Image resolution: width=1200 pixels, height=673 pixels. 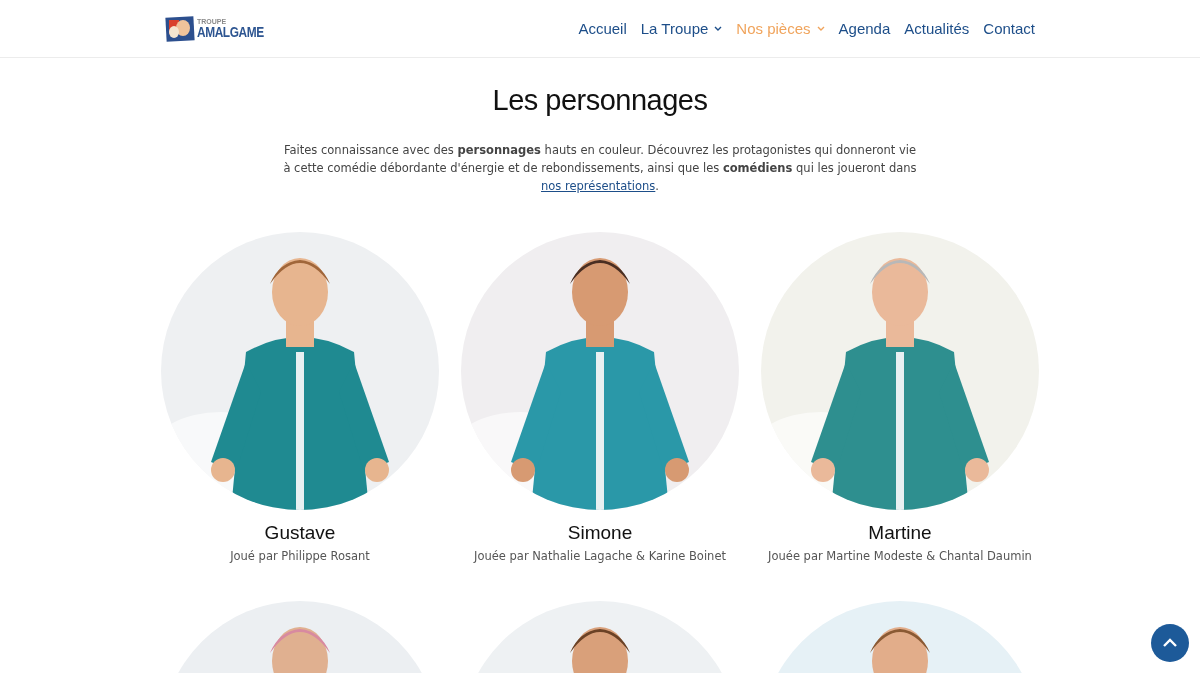 What do you see at coordinates (180, 28) in the screenshot?
I see `masks-icon` at bounding box center [180, 28].